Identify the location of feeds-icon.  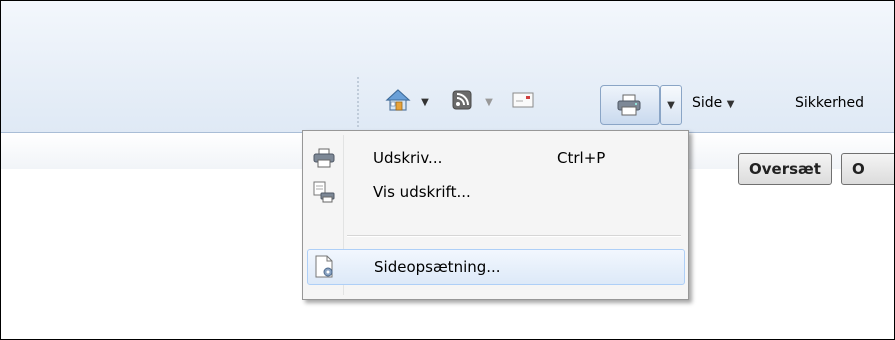
(462, 102).